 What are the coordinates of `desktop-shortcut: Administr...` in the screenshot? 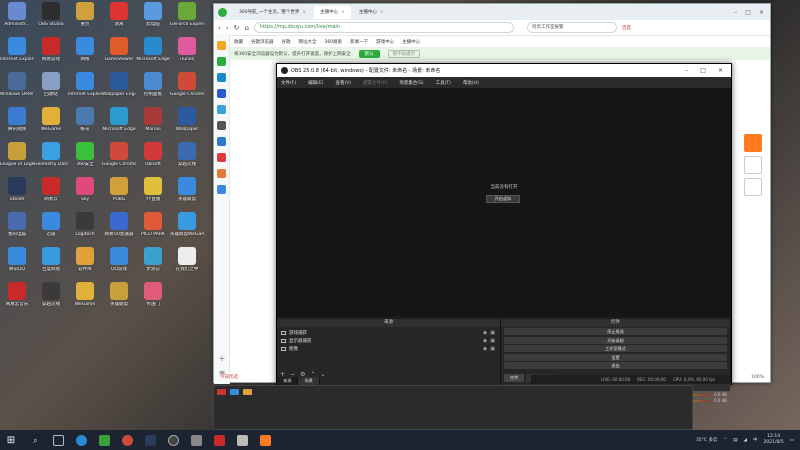 It's located at (17, 20).